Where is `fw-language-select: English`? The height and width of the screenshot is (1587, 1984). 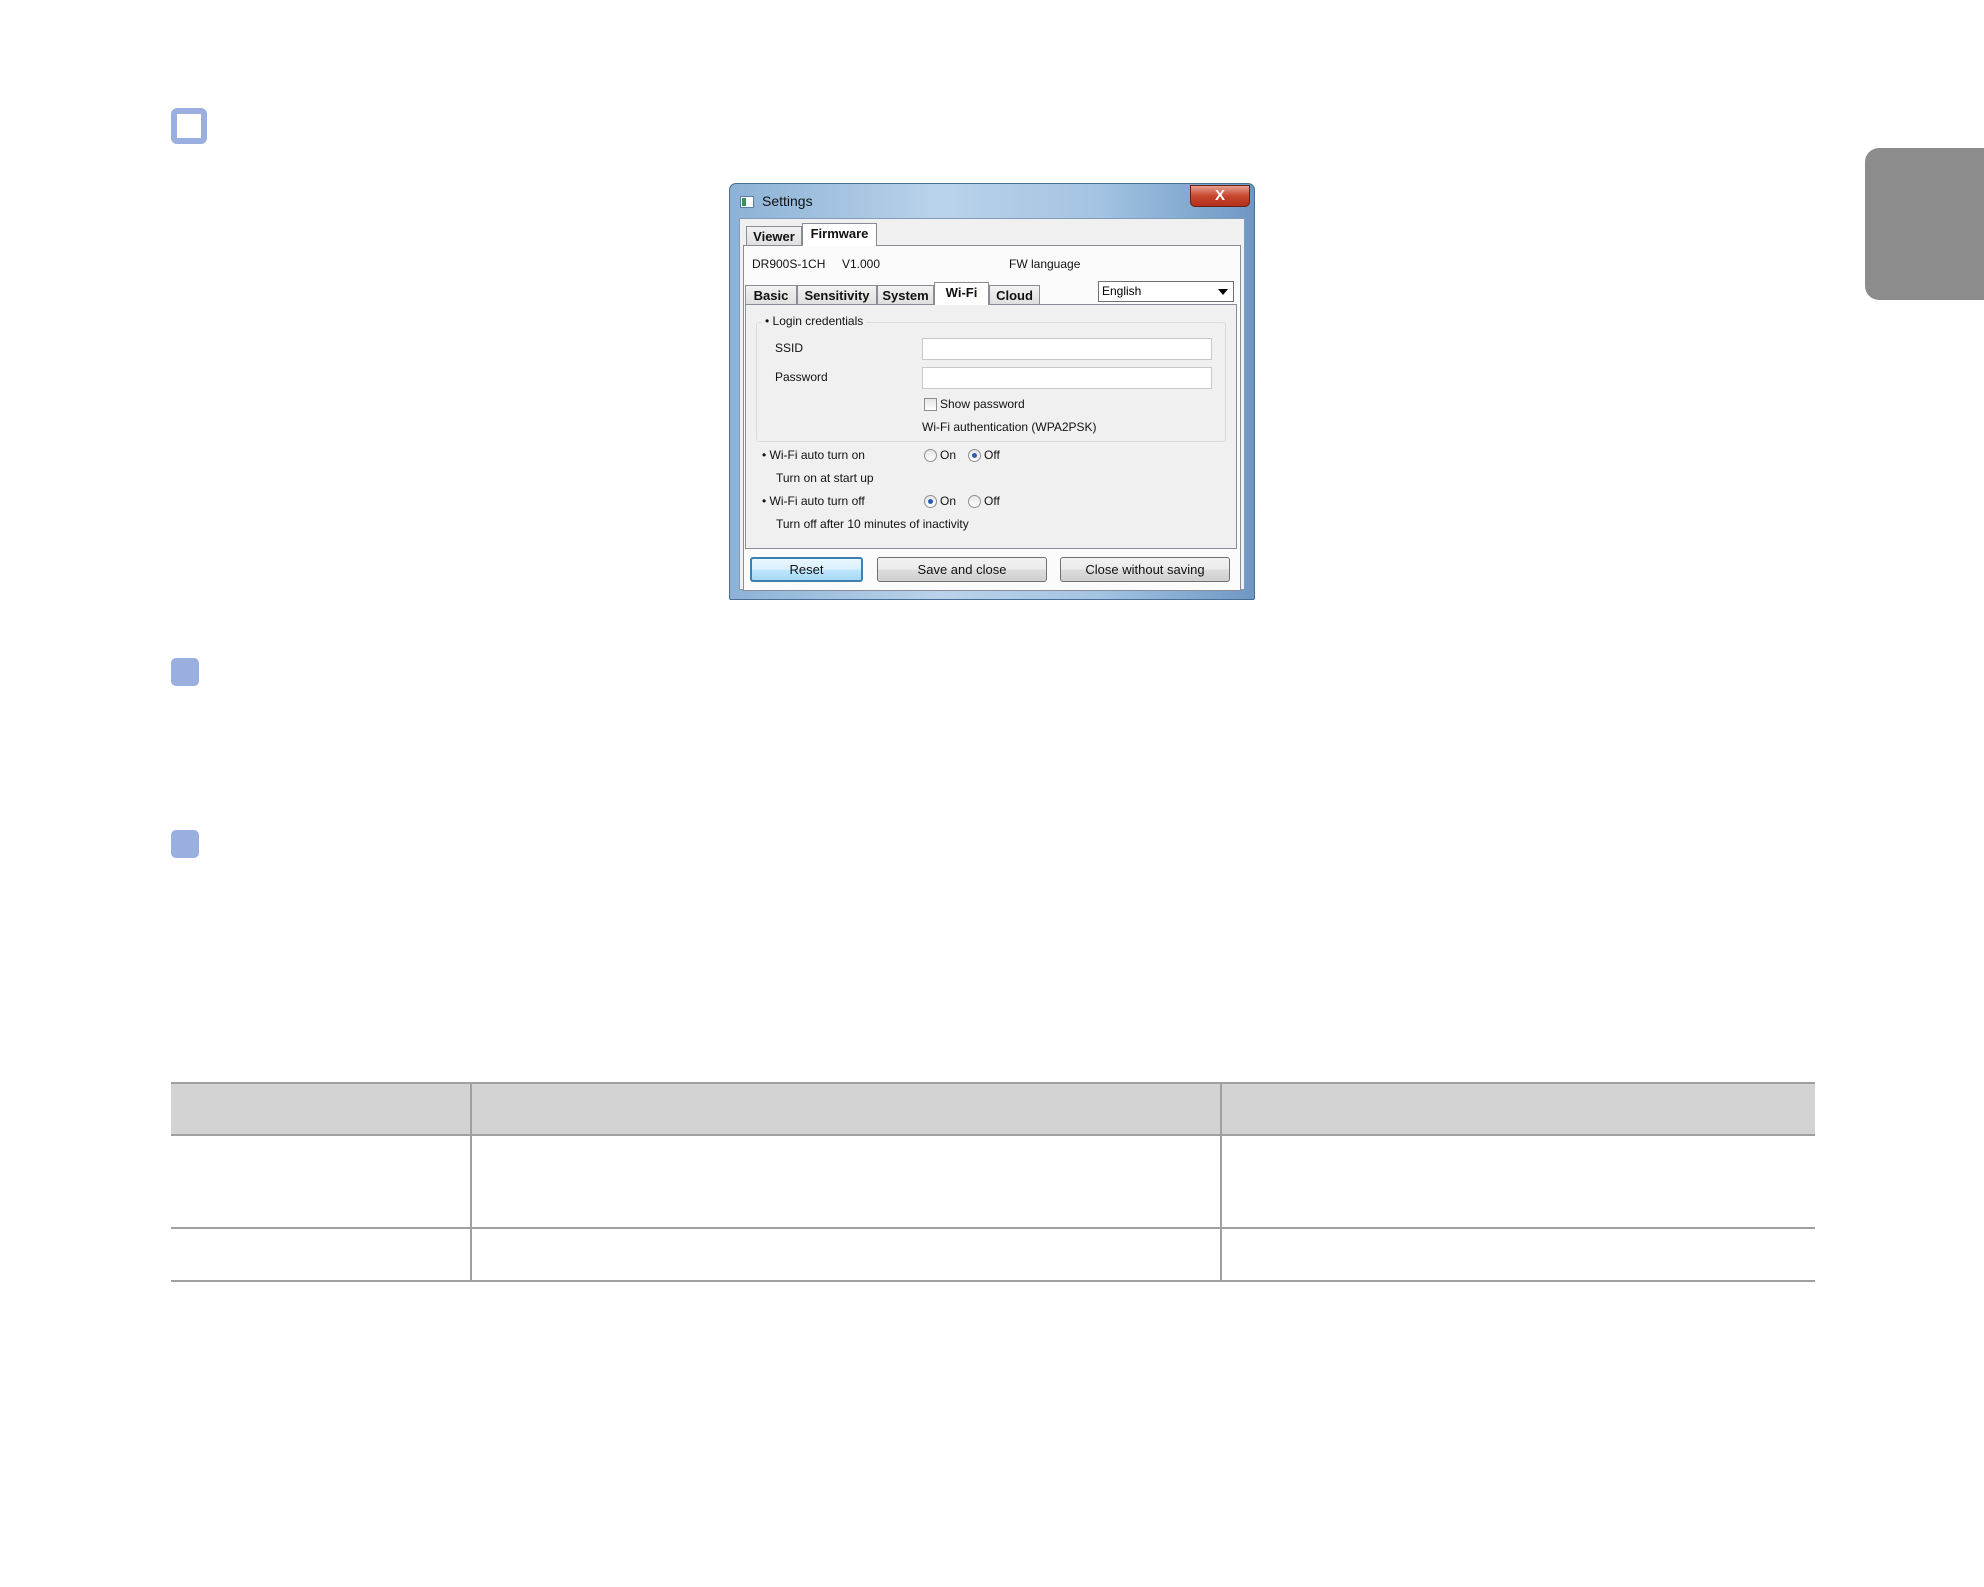 fw-language-select: English is located at coordinates (1166, 291).